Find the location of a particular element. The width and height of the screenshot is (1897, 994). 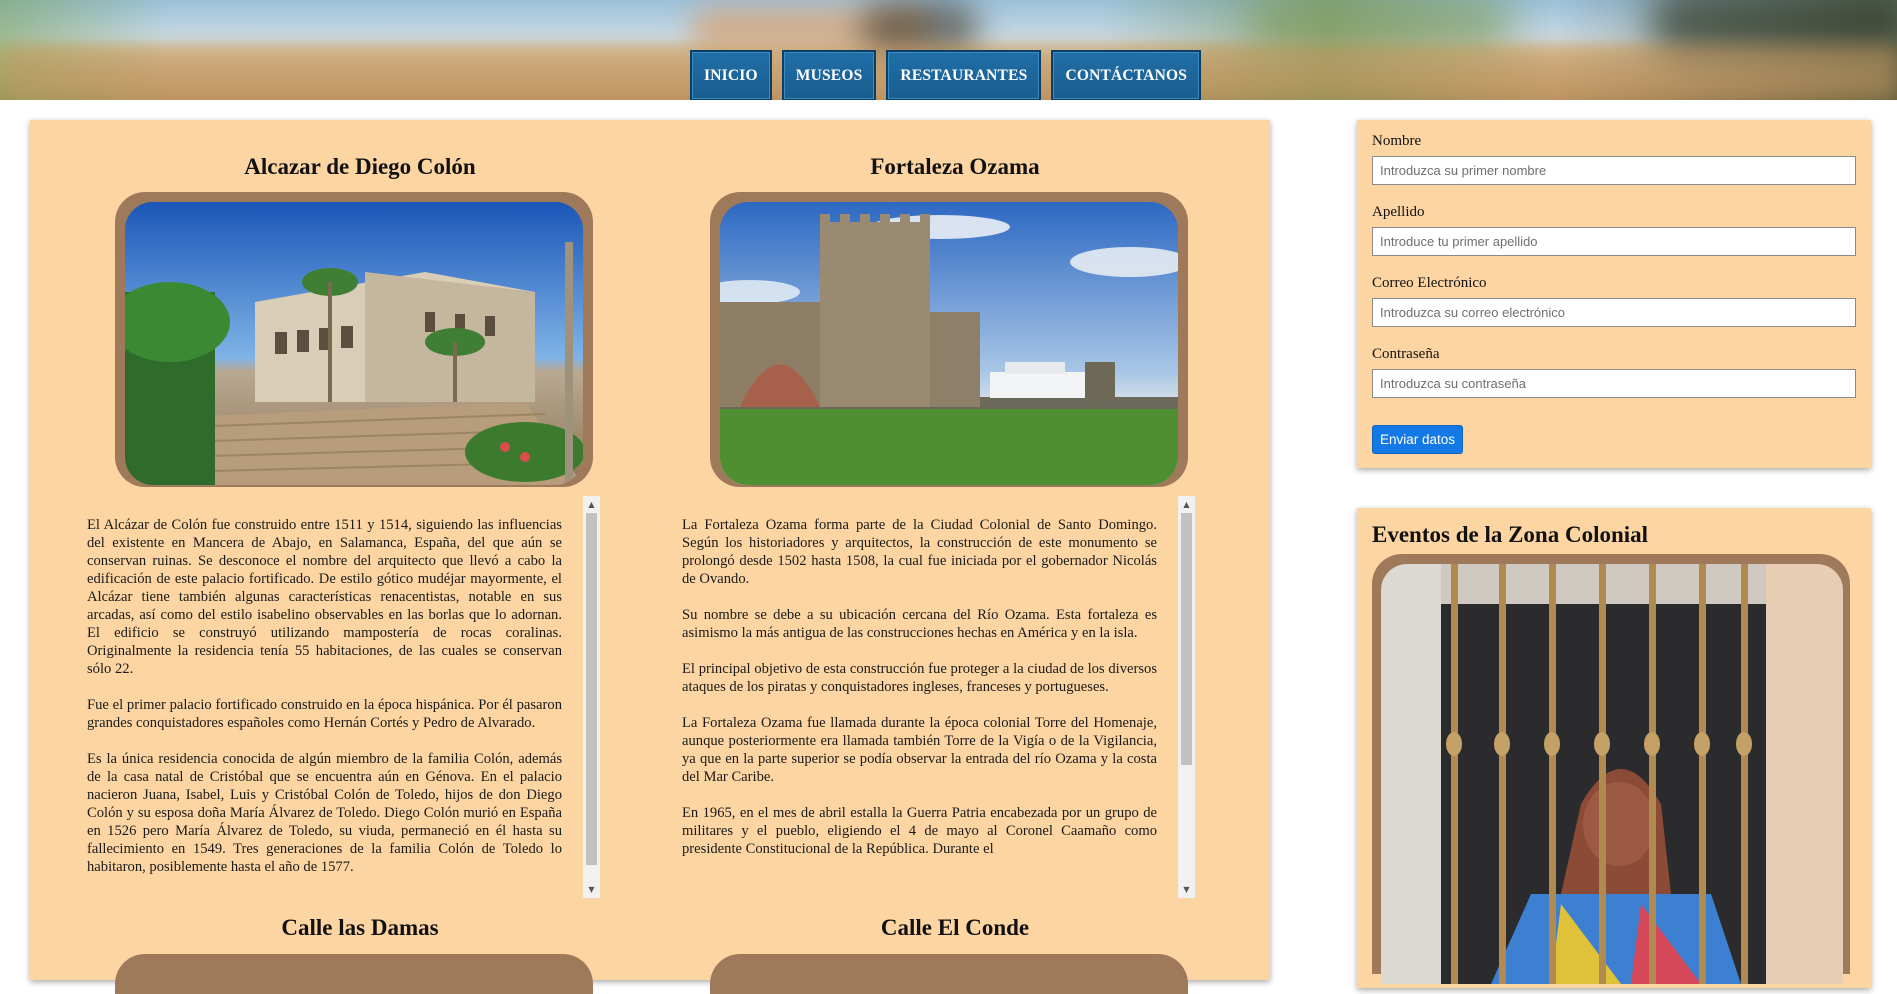

email-label: Correo Electrónico is located at coordinates (1429, 283).